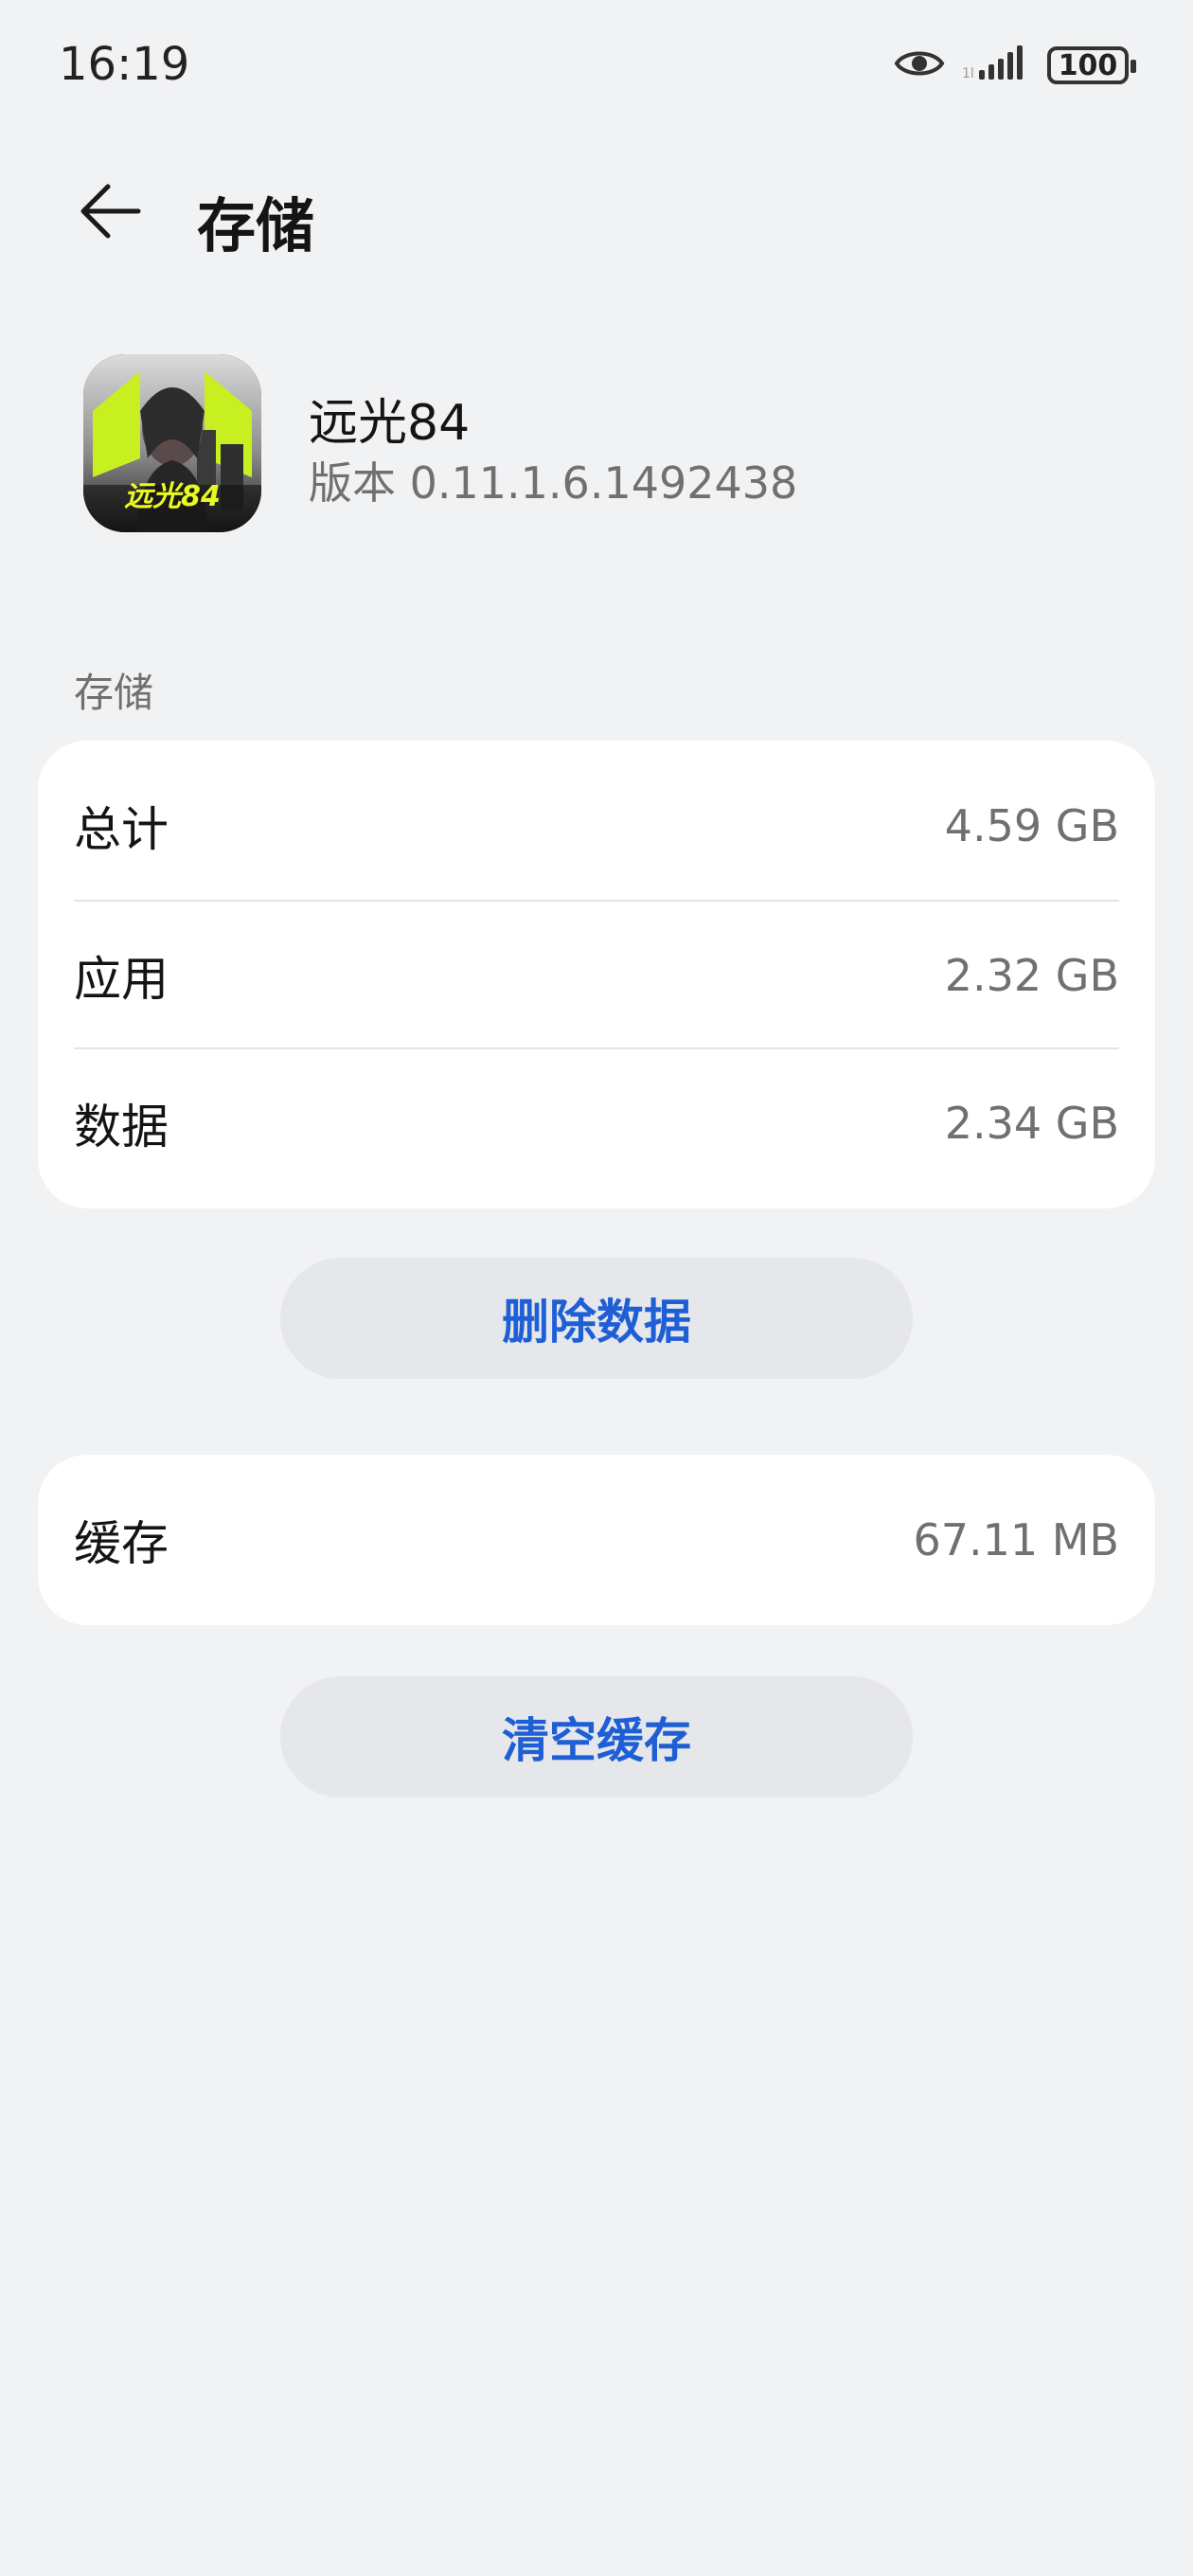  I want to click on app-name: 远光84, so click(390, 423).